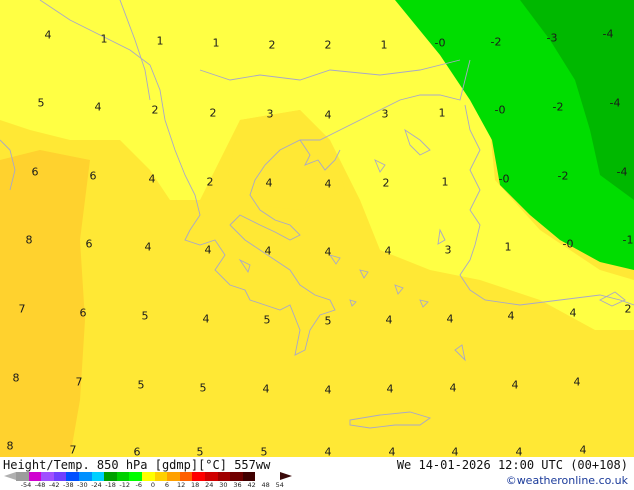 This screenshot has width=634, height=490. I want to click on site-credit: ©weatheronline.co.uk, so click(567, 480).